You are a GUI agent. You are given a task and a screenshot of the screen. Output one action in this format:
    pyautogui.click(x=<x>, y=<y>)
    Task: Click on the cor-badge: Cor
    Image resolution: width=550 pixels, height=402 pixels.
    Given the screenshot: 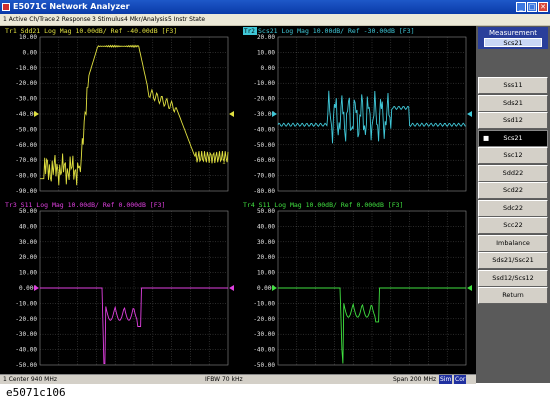 What is the action you would take?
    pyautogui.click(x=460, y=379)
    